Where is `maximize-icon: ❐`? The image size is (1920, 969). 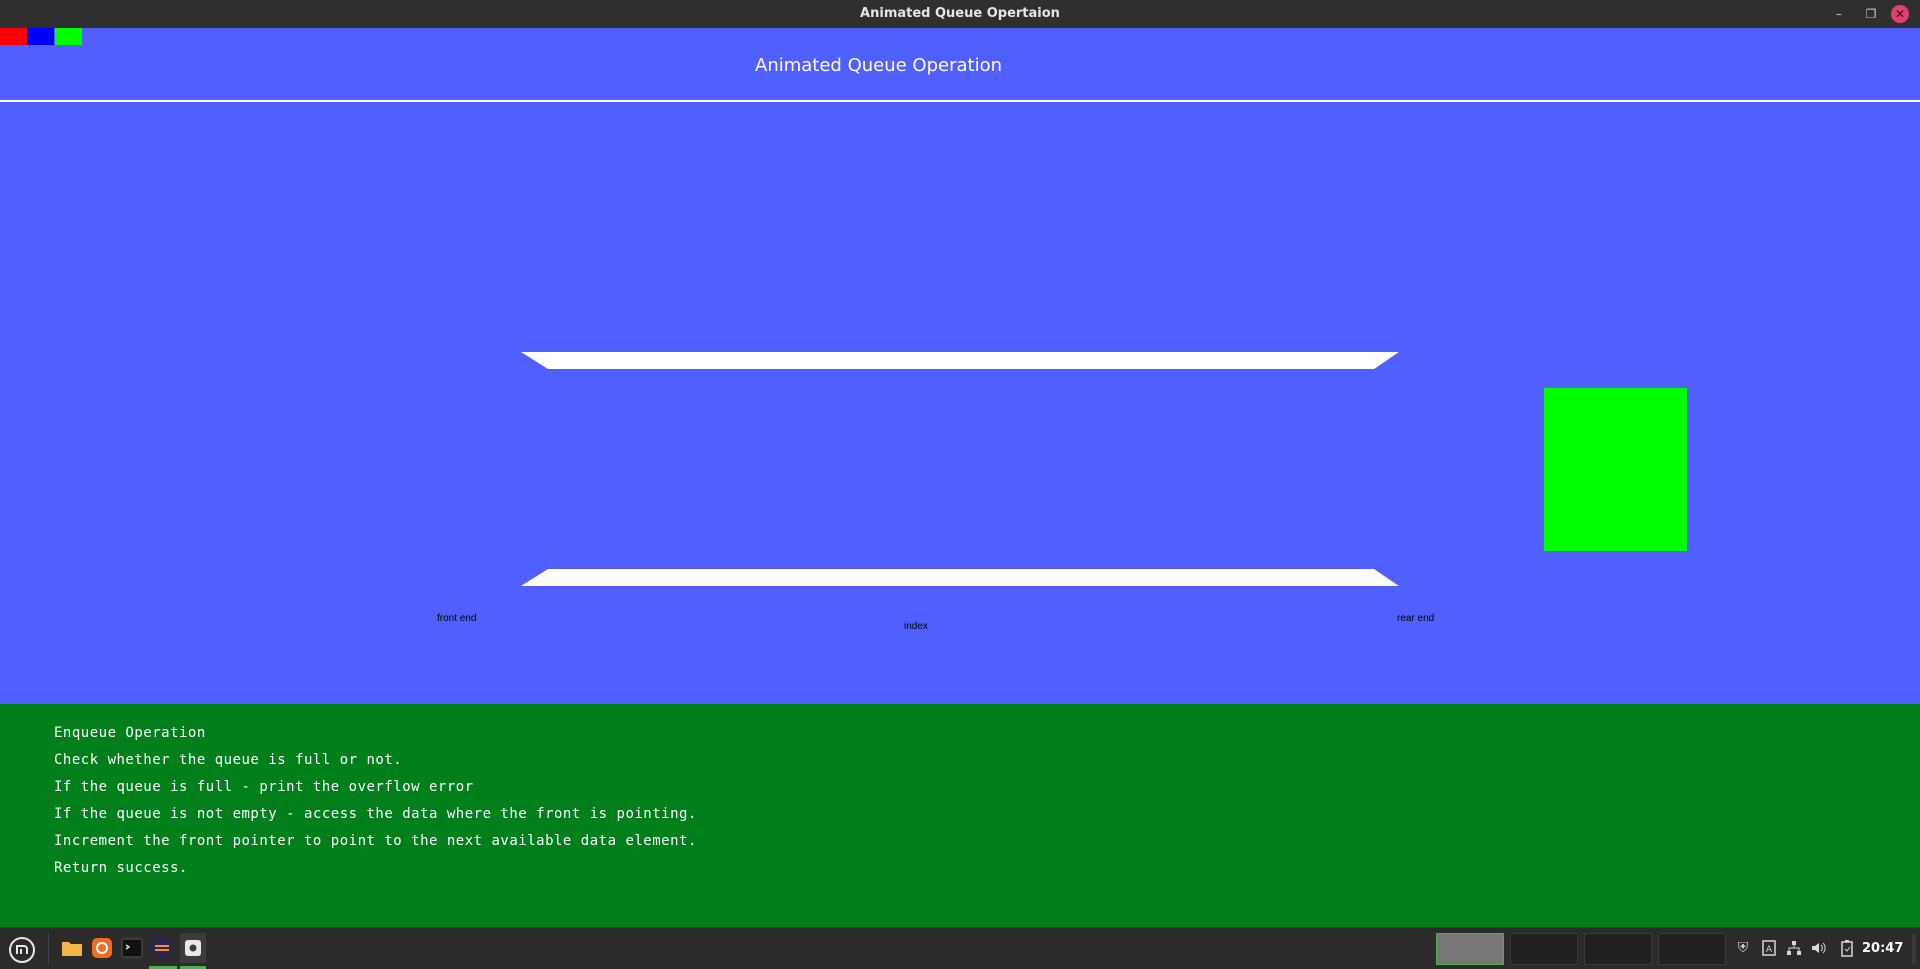 maximize-icon: ❐ is located at coordinates (1871, 14).